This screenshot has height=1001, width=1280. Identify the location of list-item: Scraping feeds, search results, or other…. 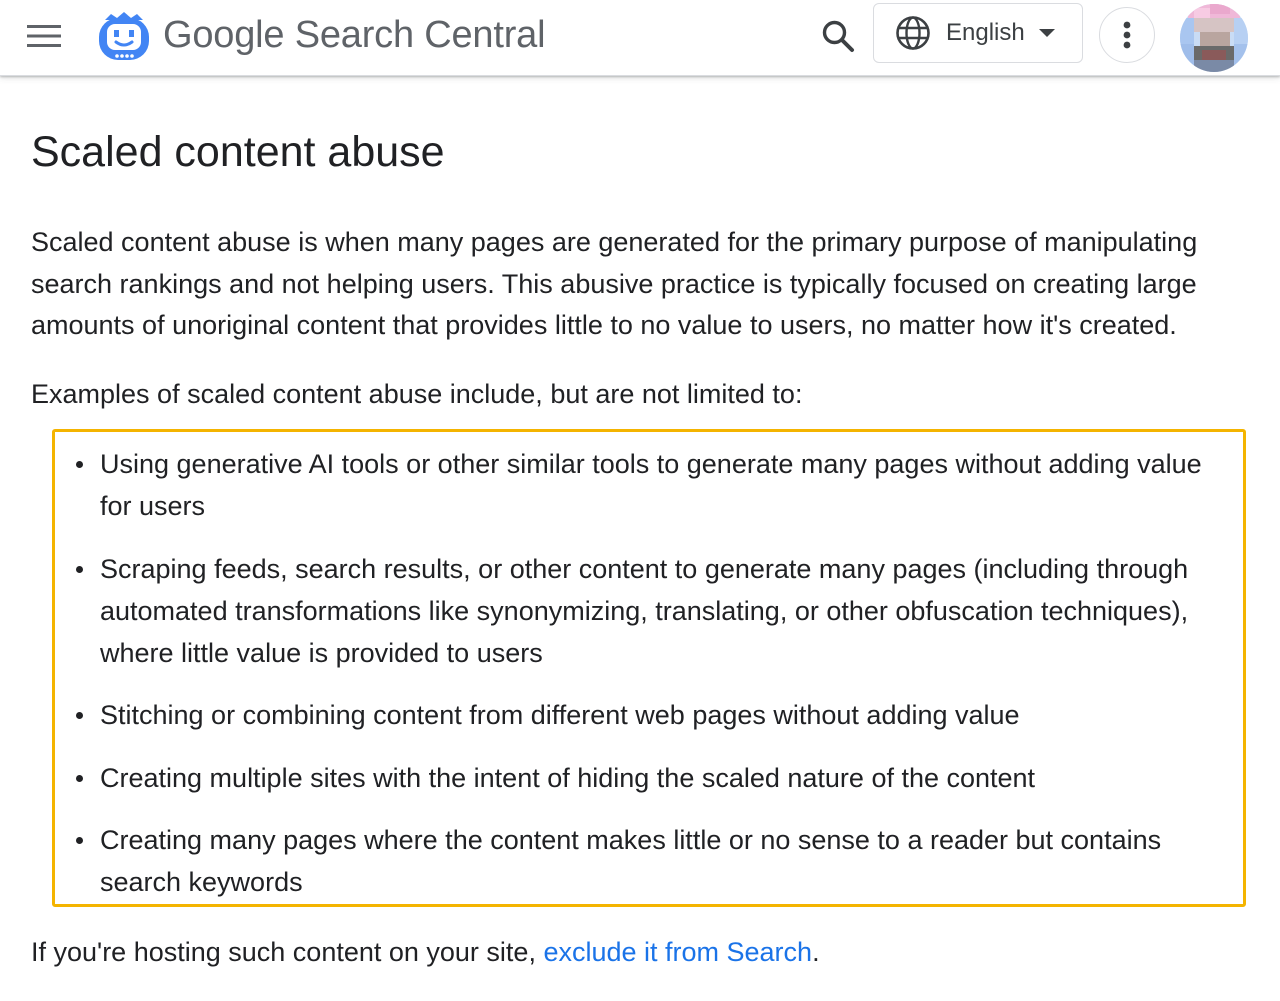
(656, 611).